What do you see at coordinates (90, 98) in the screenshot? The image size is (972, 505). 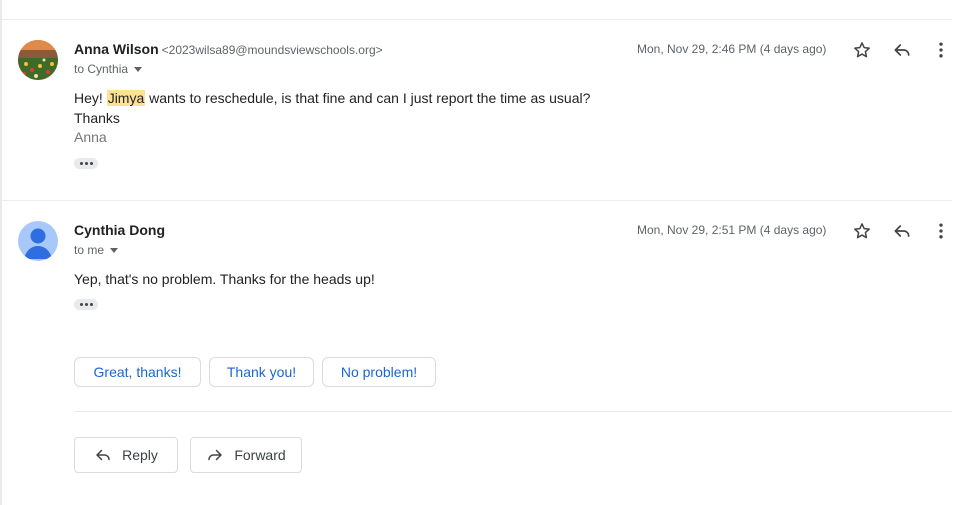 I see `body-text: Hey!` at bounding box center [90, 98].